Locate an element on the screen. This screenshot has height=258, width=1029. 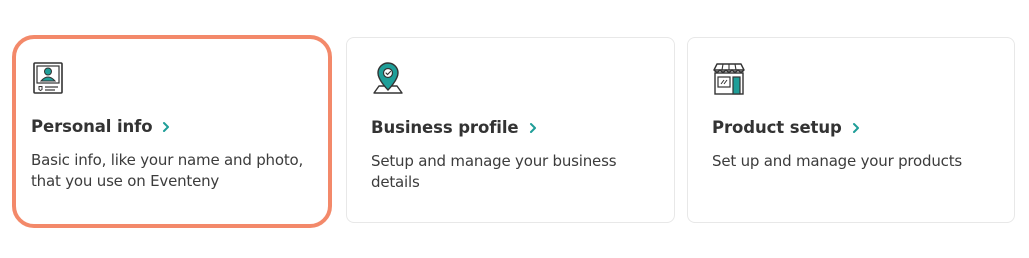
card-title: Personal info is located at coordinates (92, 126).